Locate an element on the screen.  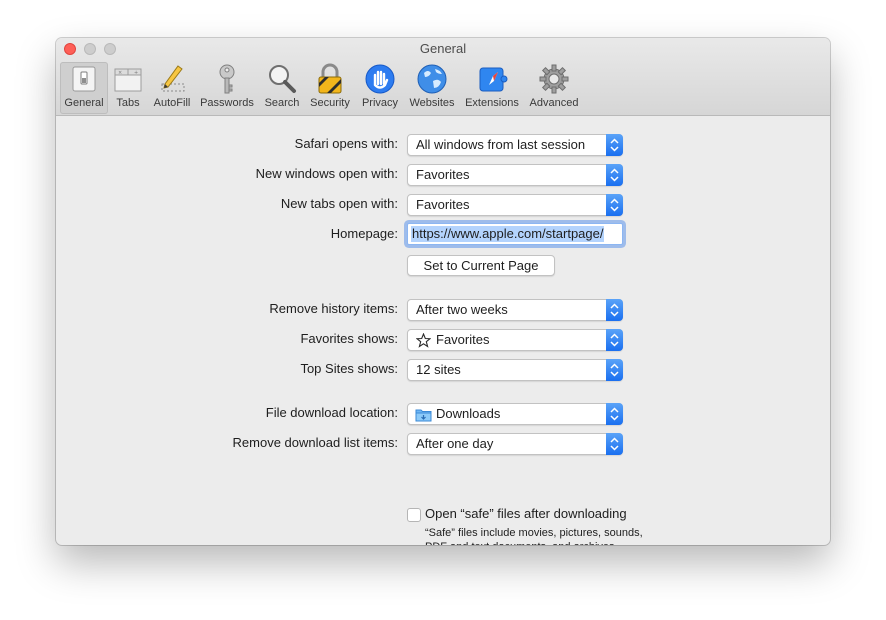
top-sites-shows-label: Top Sites shows: is located at coordinates (349, 368).